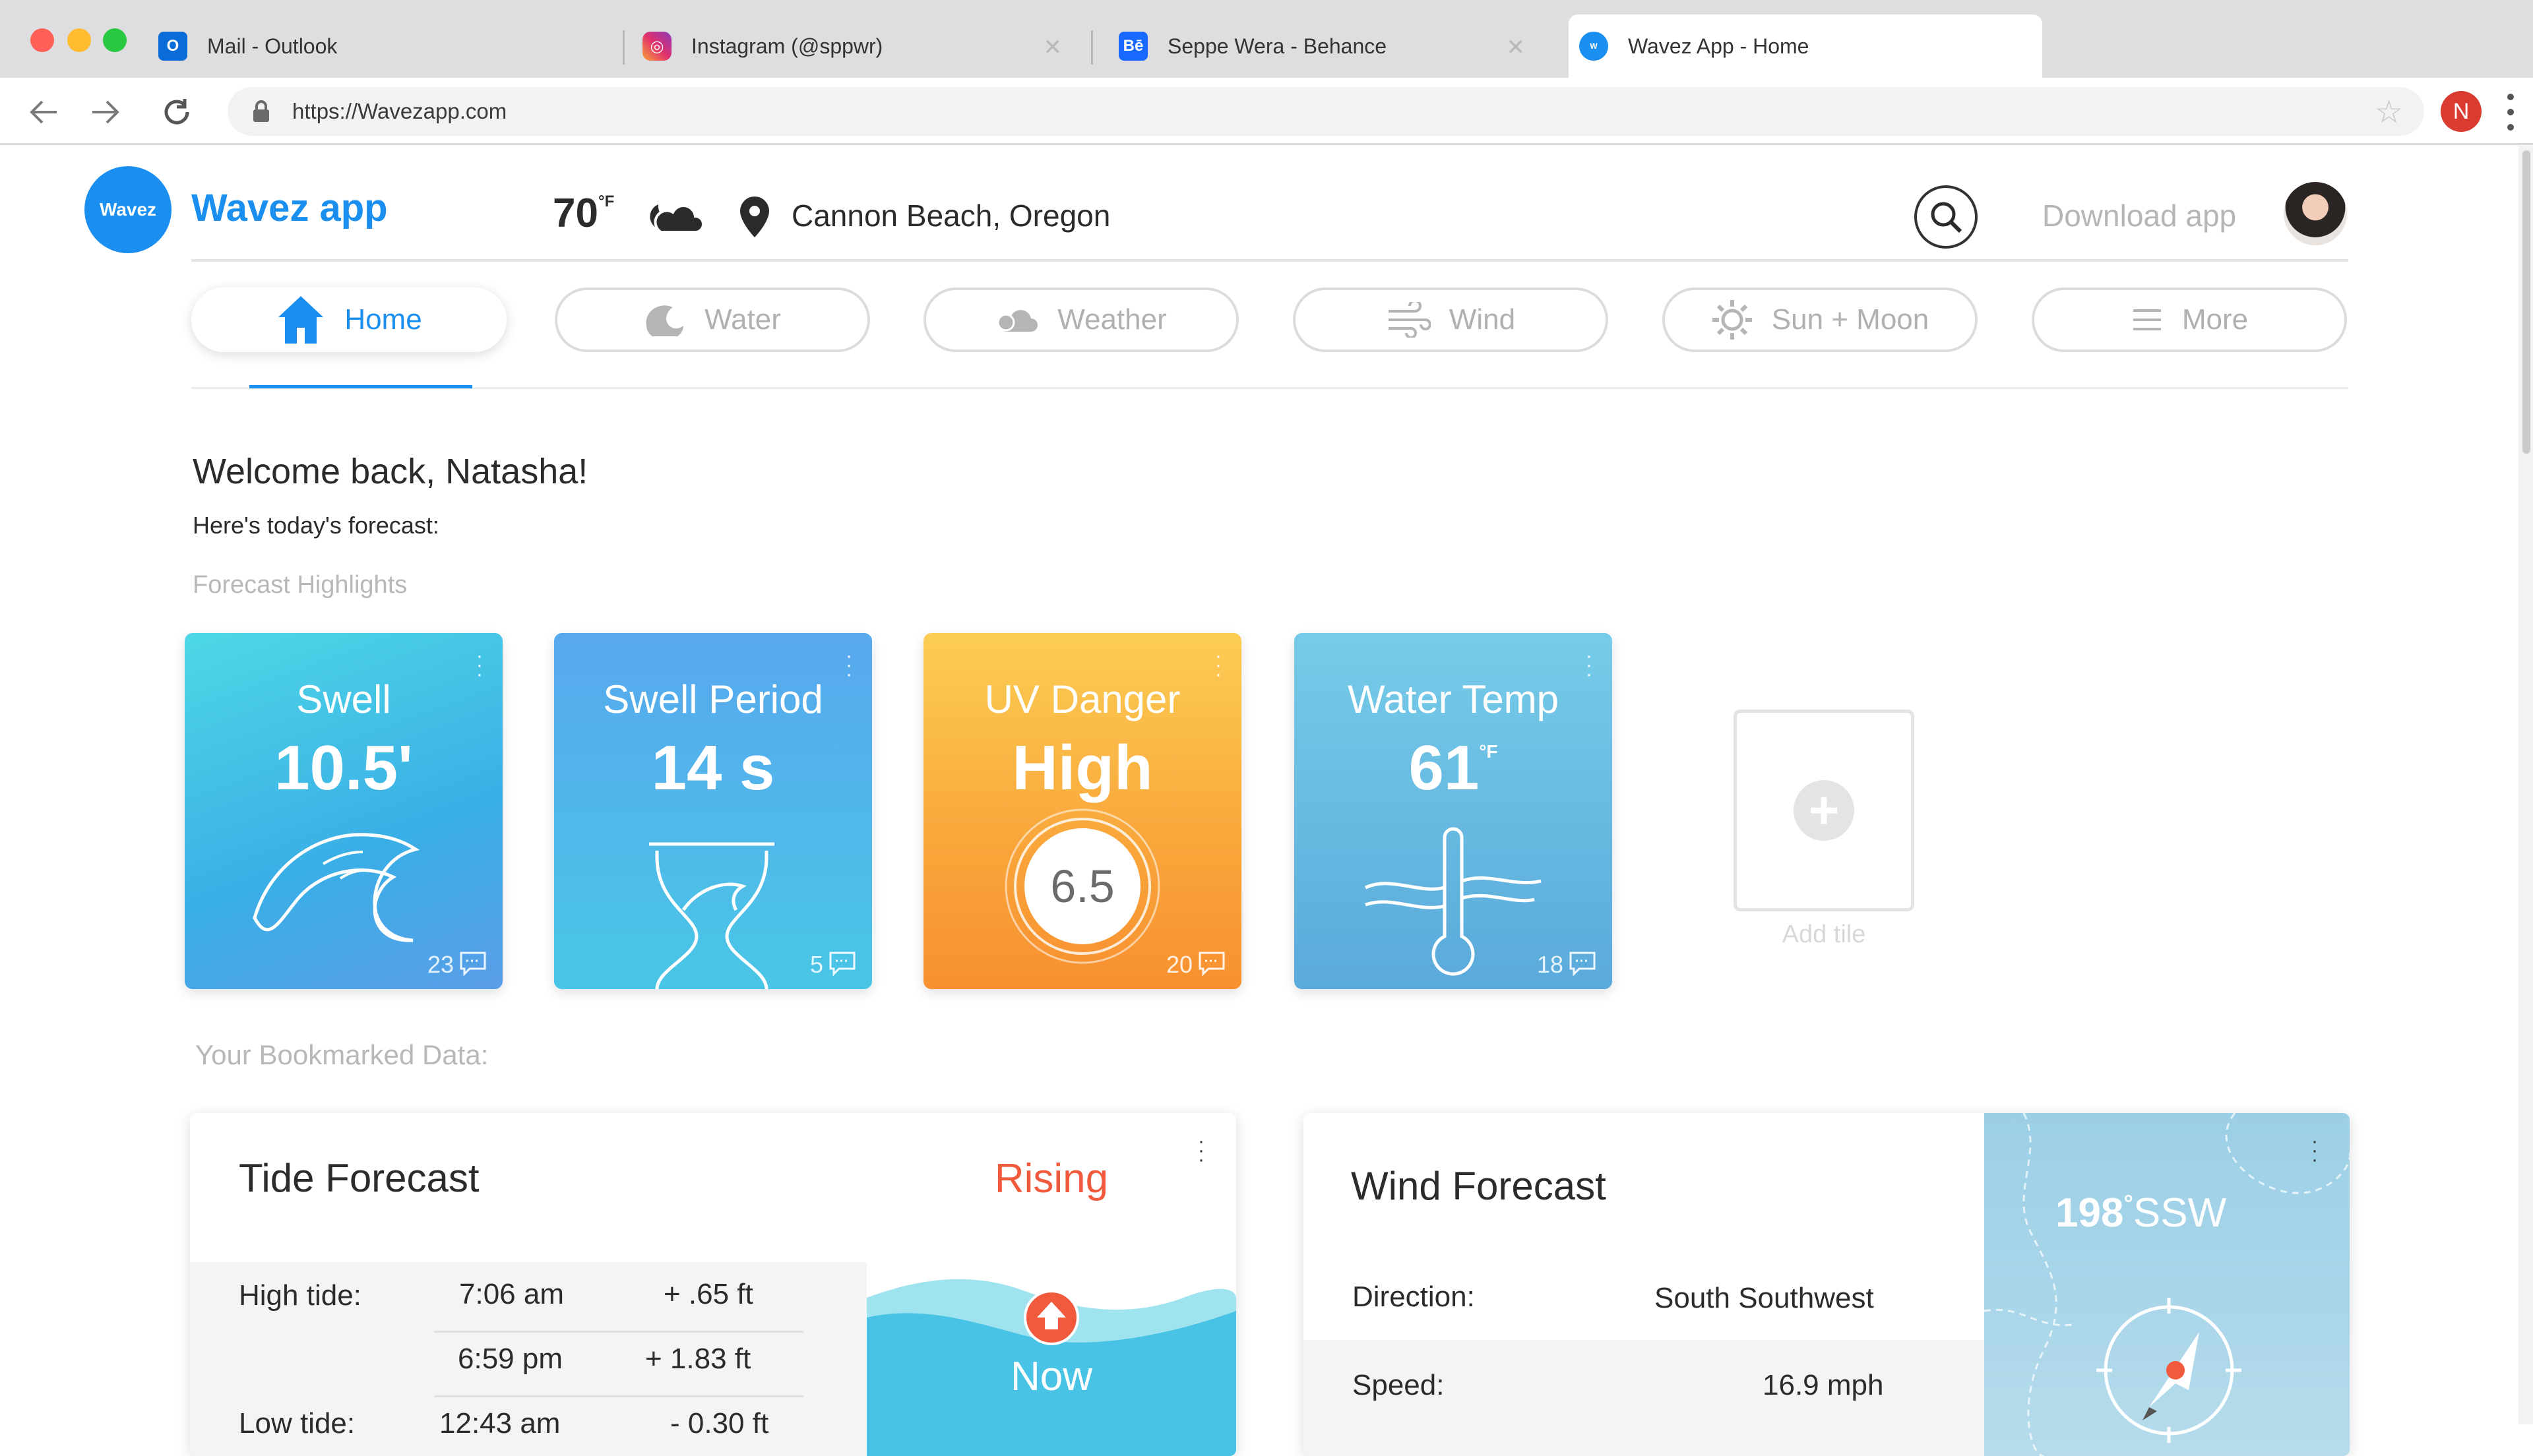 This screenshot has height=1456, width=2533. Describe the element at coordinates (2526, 302) in the screenshot. I see `scrollbar-thumb` at that location.